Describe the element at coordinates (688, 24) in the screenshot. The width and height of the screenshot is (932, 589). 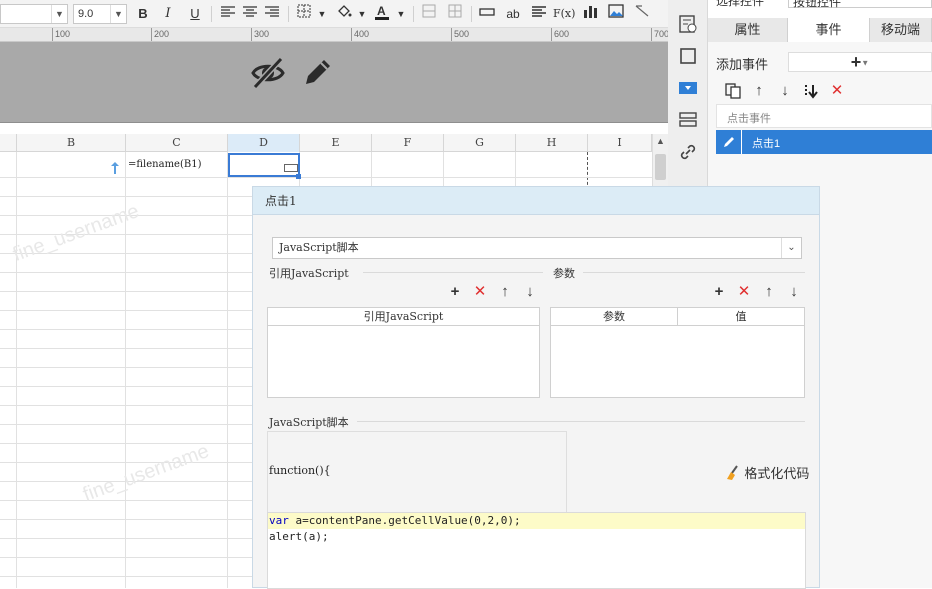
I see `cell-attribute-icon` at that location.